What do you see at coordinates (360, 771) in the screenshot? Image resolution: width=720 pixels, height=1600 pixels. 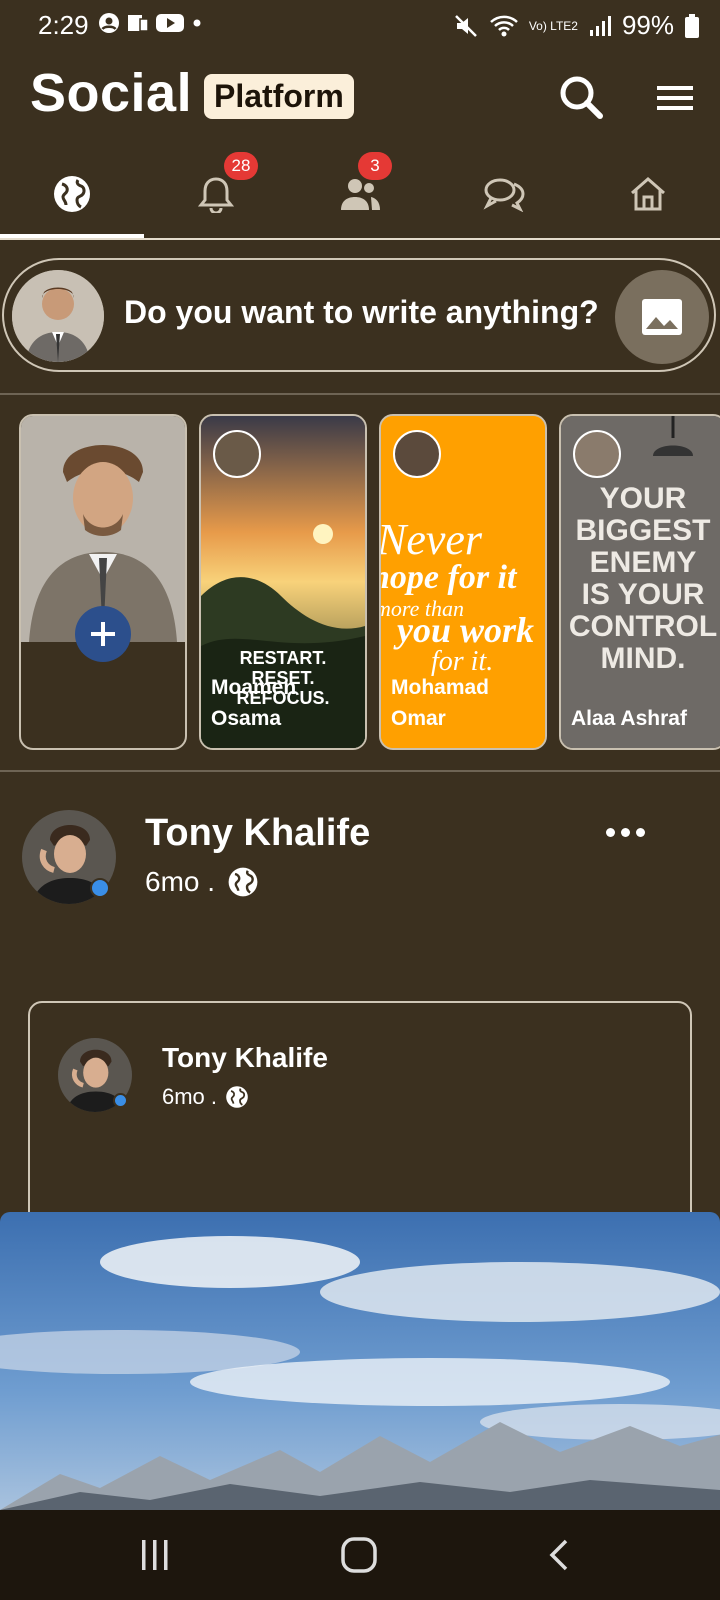 I see `stories-divider` at bounding box center [360, 771].